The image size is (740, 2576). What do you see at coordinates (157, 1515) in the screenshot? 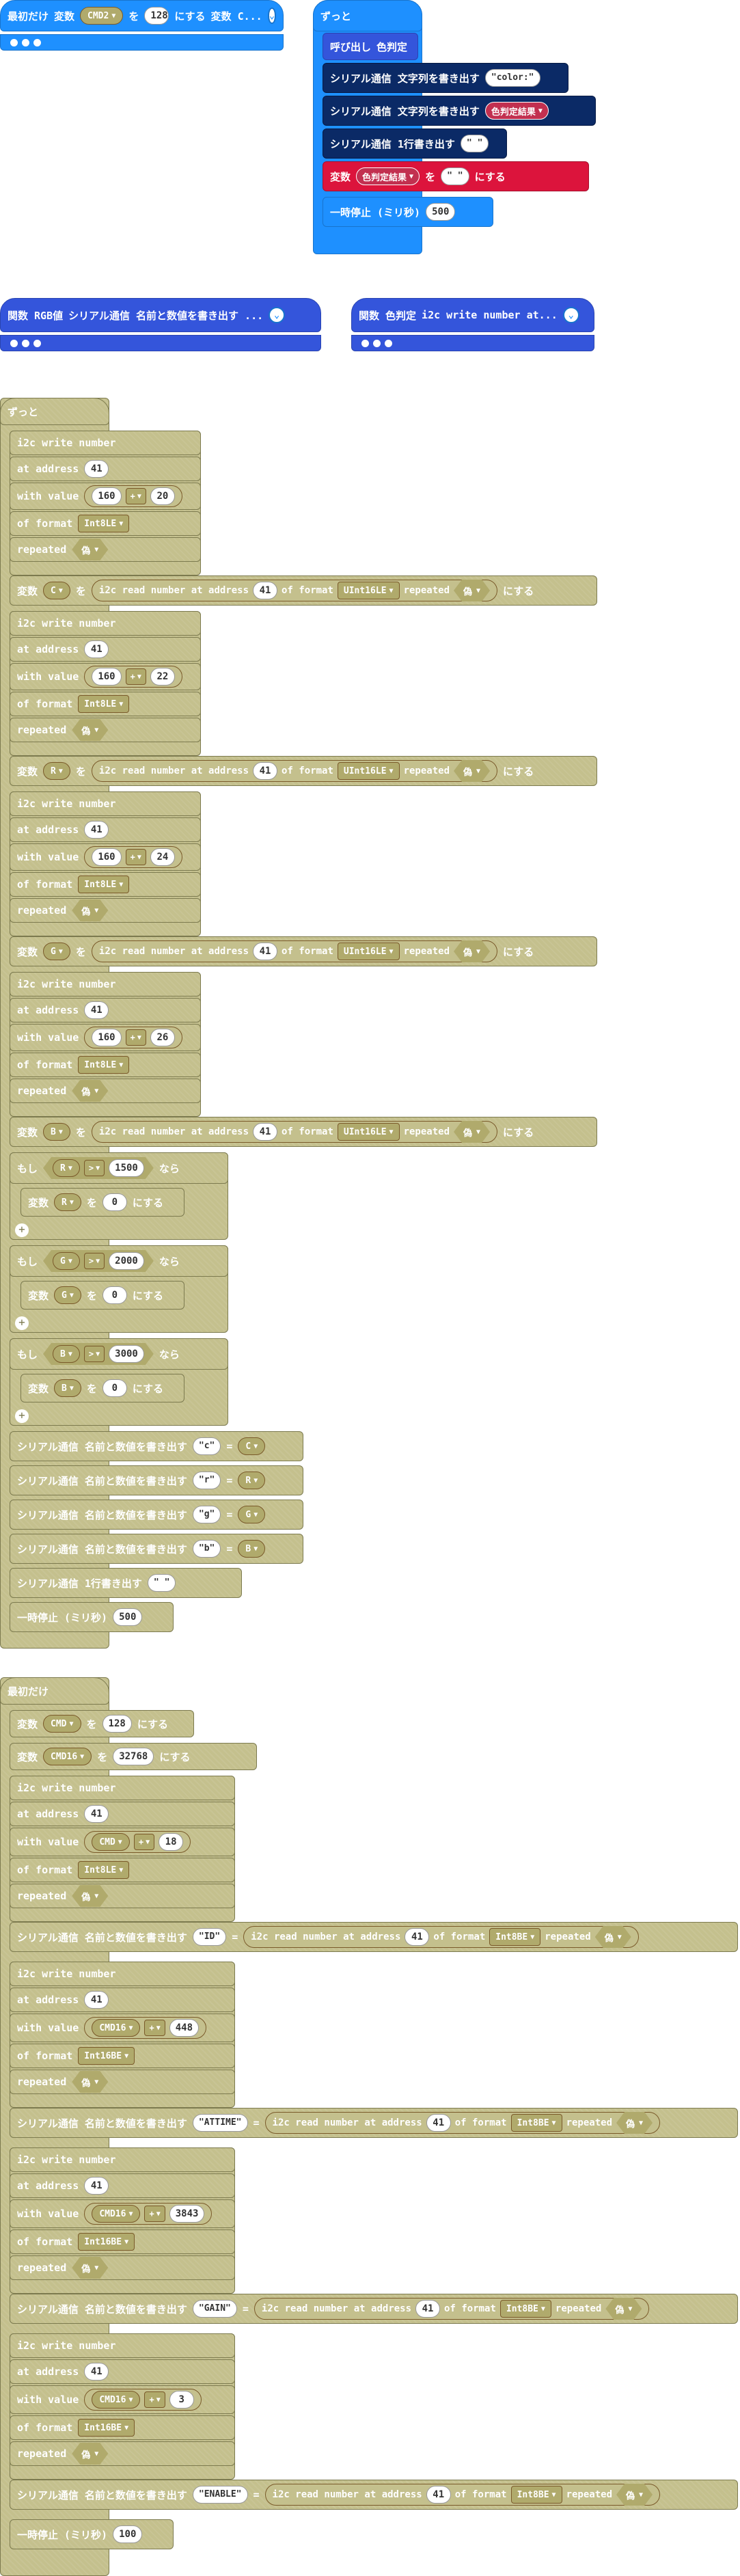
I see `serial-write-value-block: シリアル通信 名前と数値を書き出す "g" = G ▼` at bounding box center [157, 1515].